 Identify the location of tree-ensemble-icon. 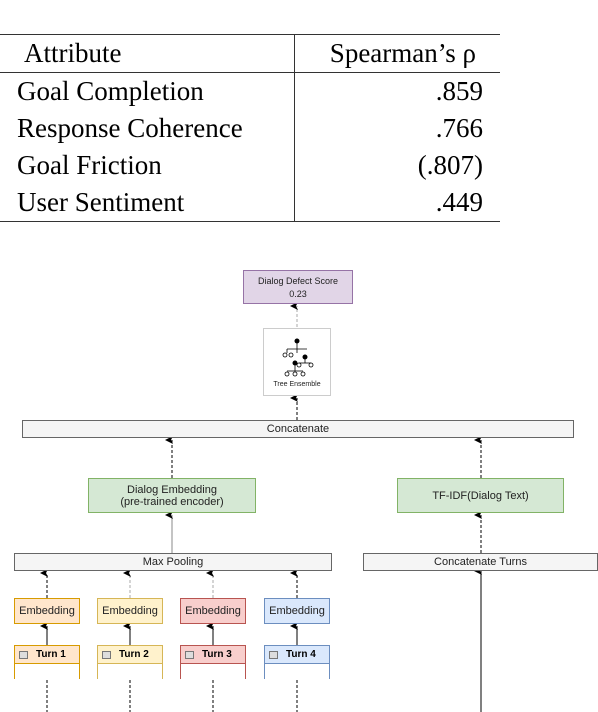
(298, 357).